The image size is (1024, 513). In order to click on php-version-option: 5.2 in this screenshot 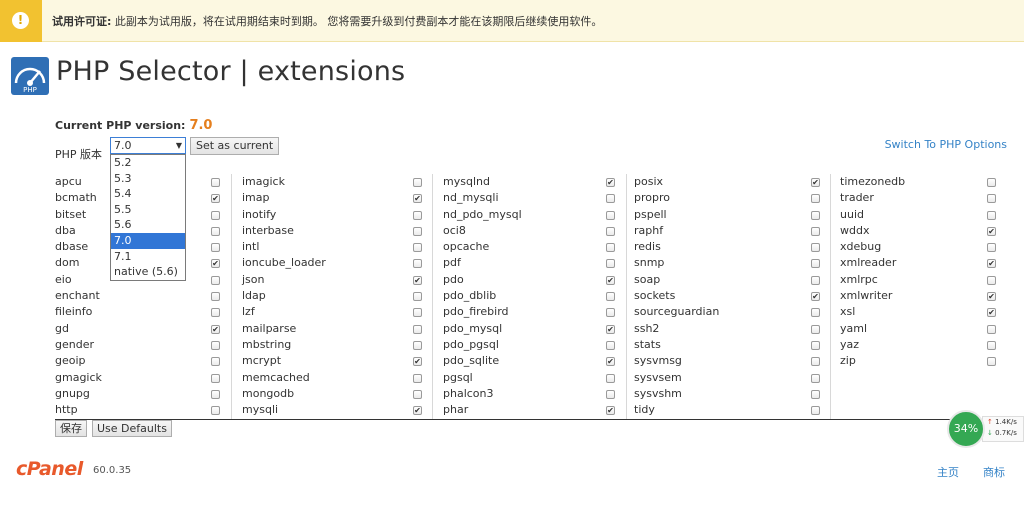, I will do `click(148, 163)`.